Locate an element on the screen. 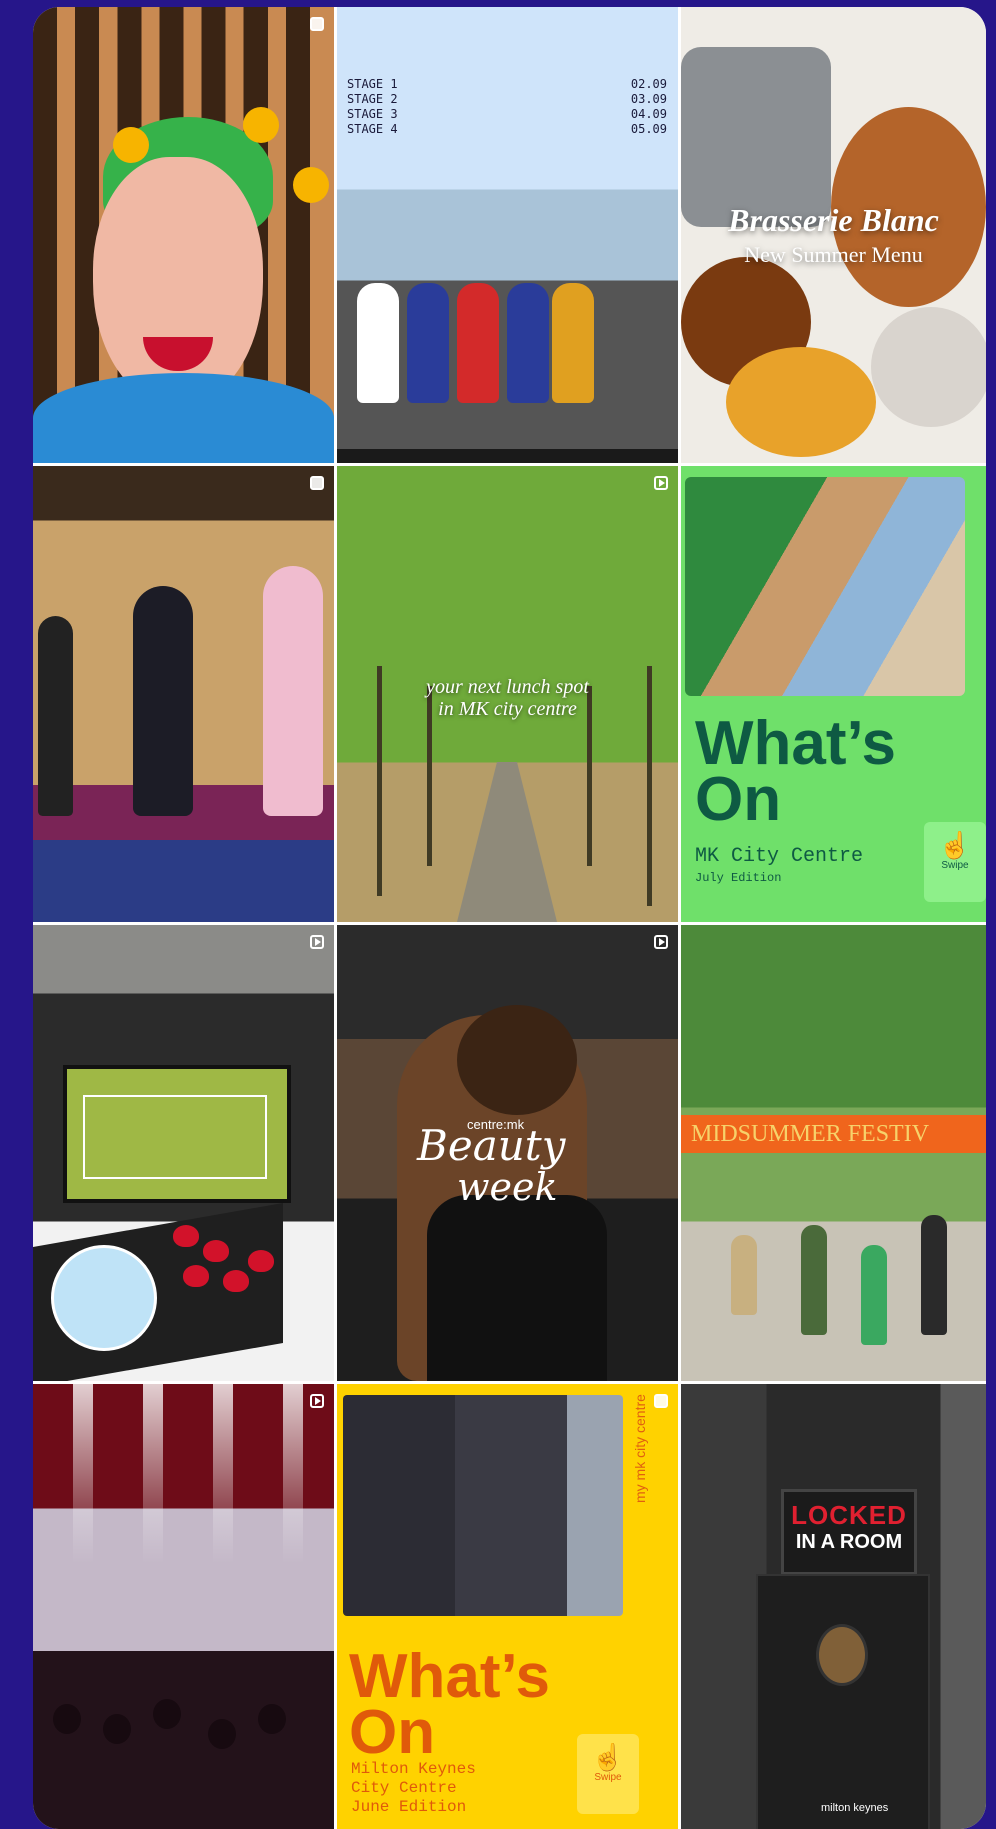  hair-shape is located at coordinates (517, 1060).